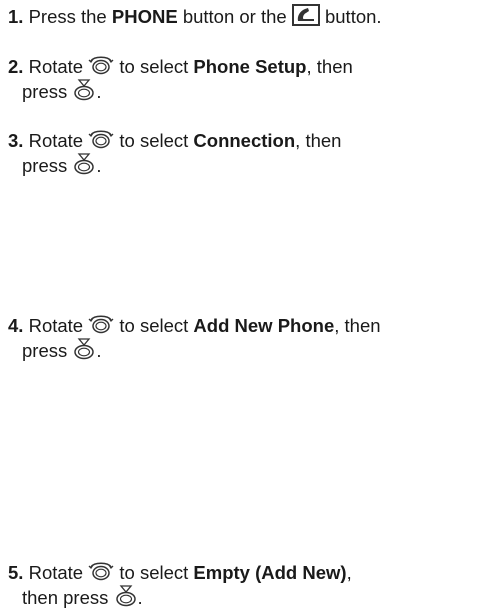 The image size is (477, 614). Describe the element at coordinates (244, 140) in the screenshot. I see `menu-option-label: Connection` at that location.